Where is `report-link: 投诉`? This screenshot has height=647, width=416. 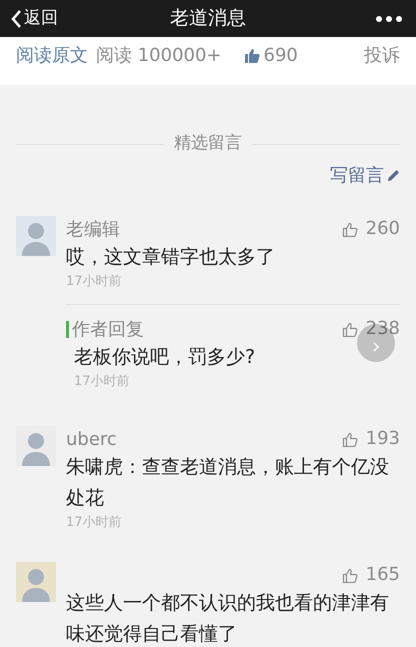 report-link: 投诉 is located at coordinates (382, 55).